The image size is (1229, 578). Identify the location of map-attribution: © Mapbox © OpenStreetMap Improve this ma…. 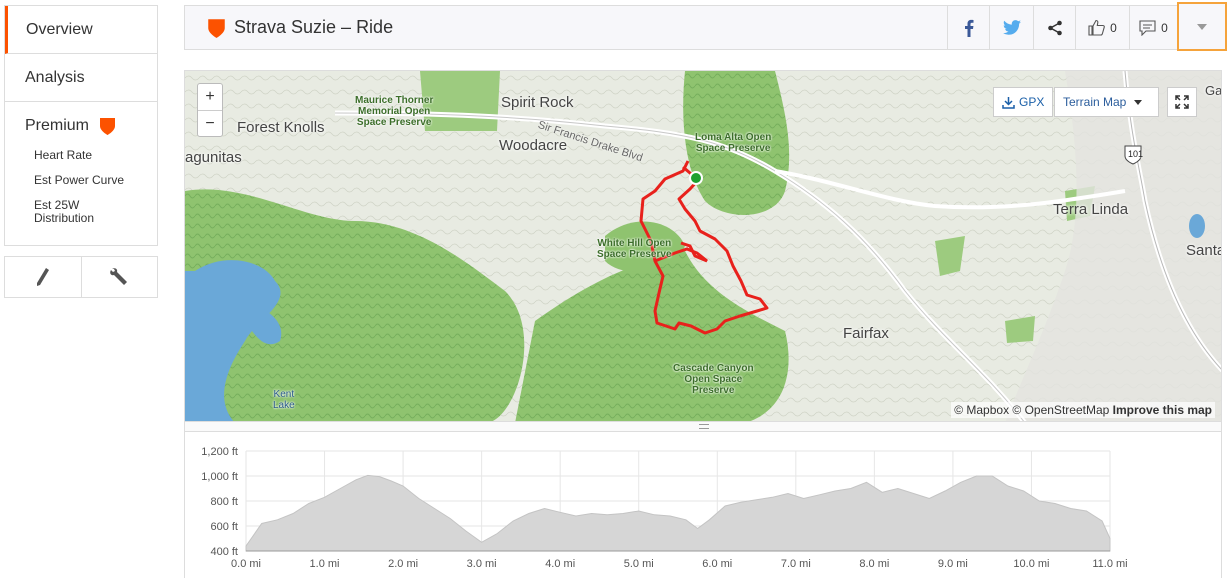
(1083, 410).